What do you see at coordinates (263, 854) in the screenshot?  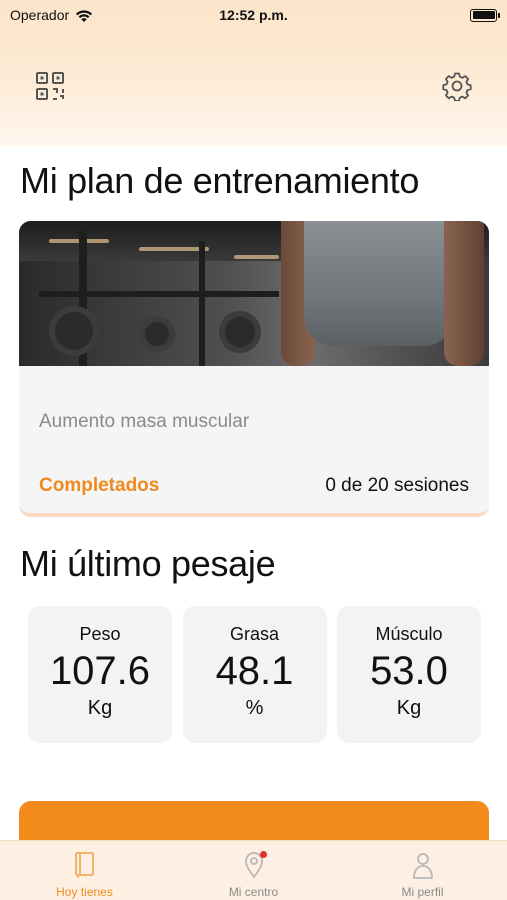 I see `notification-dot` at bounding box center [263, 854].